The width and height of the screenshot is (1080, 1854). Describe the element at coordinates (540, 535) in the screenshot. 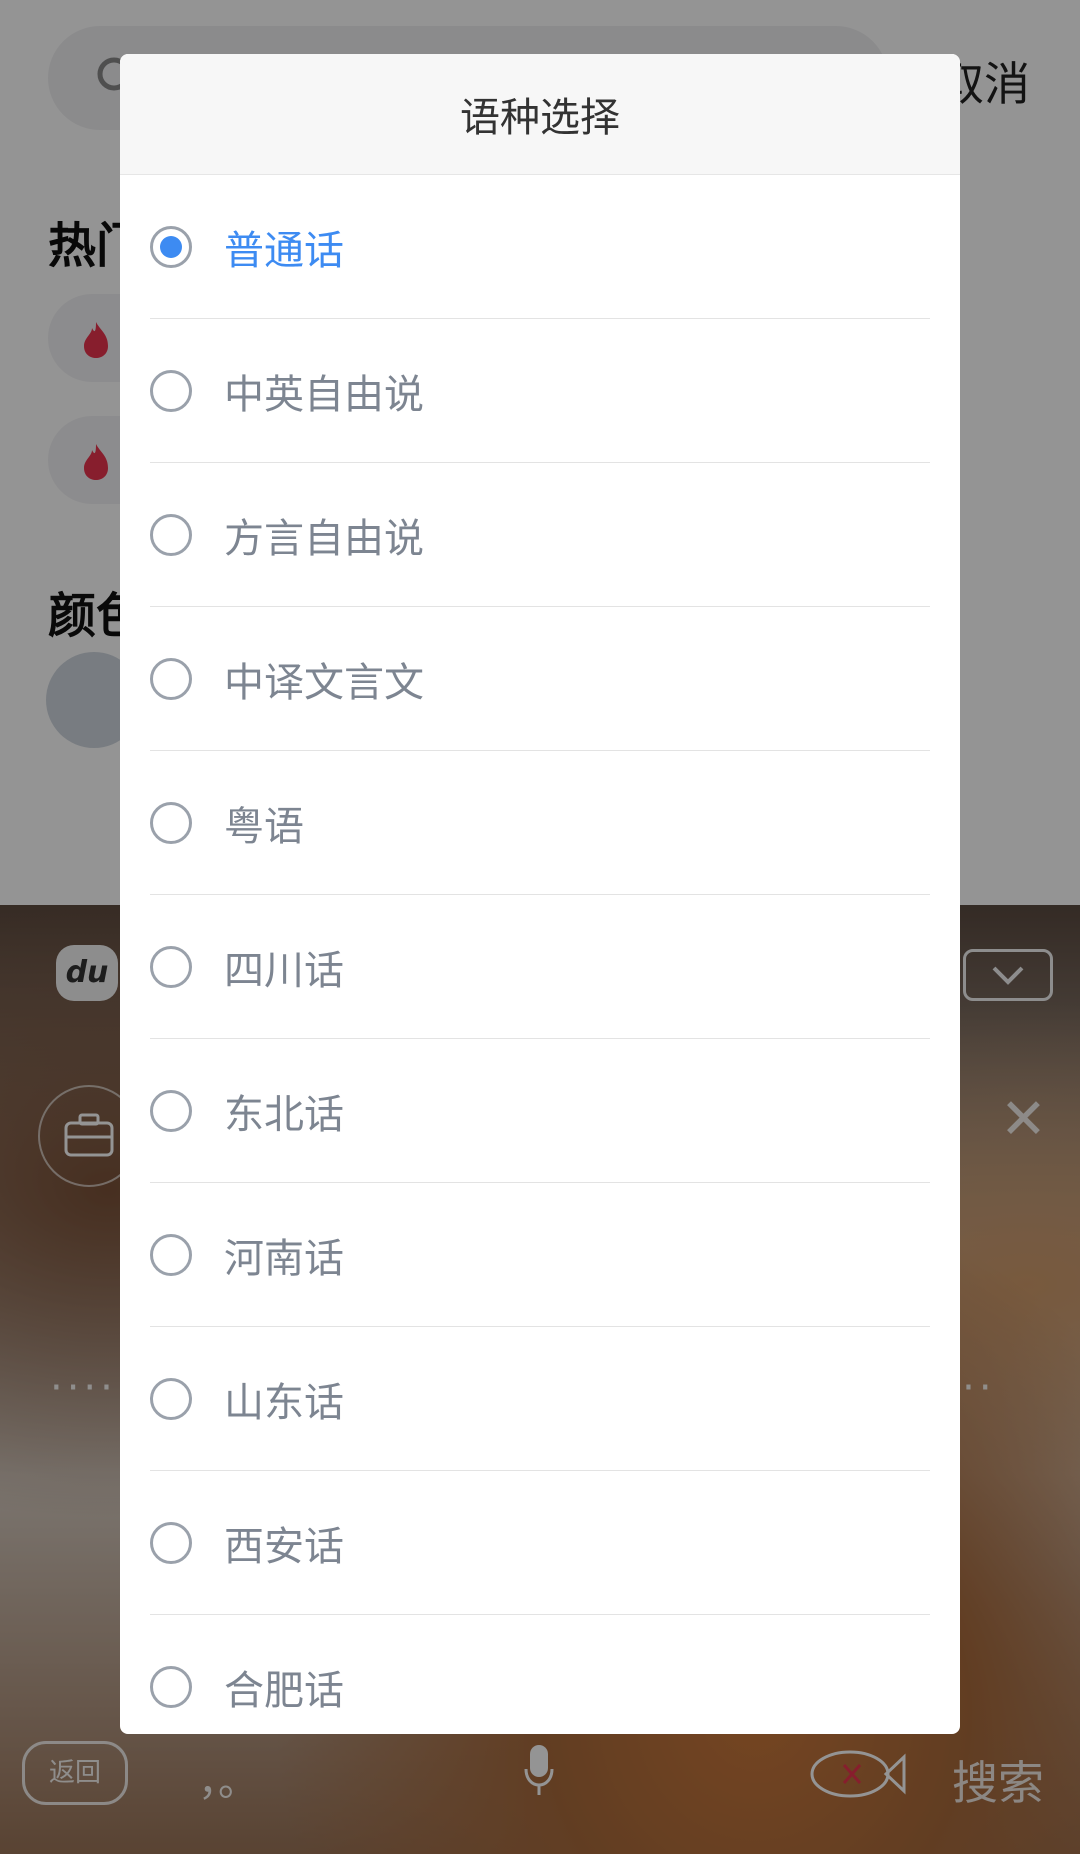

I see `language-option: 方言自由说` at that location.